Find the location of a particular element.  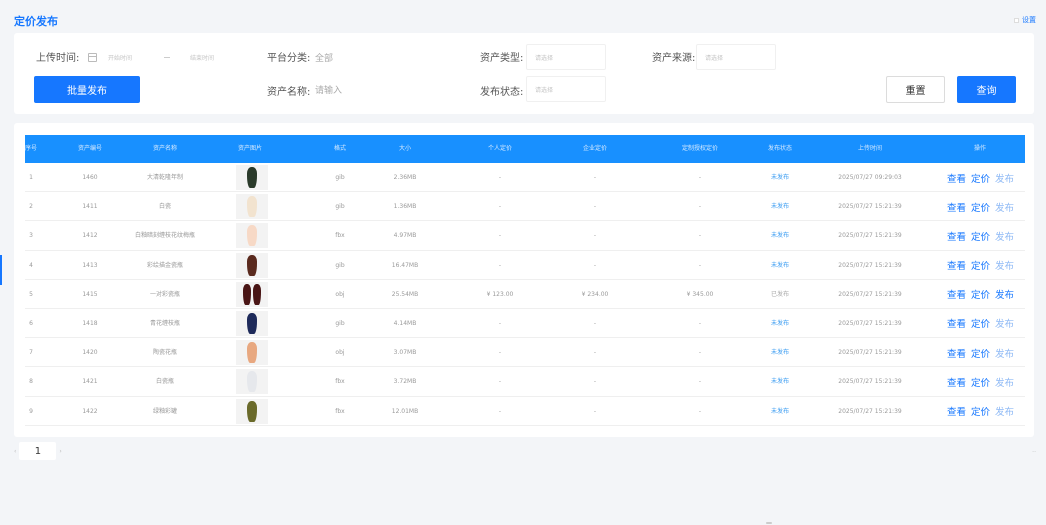

start-date-input: 开始时间 is located at coordinates (135, 57).